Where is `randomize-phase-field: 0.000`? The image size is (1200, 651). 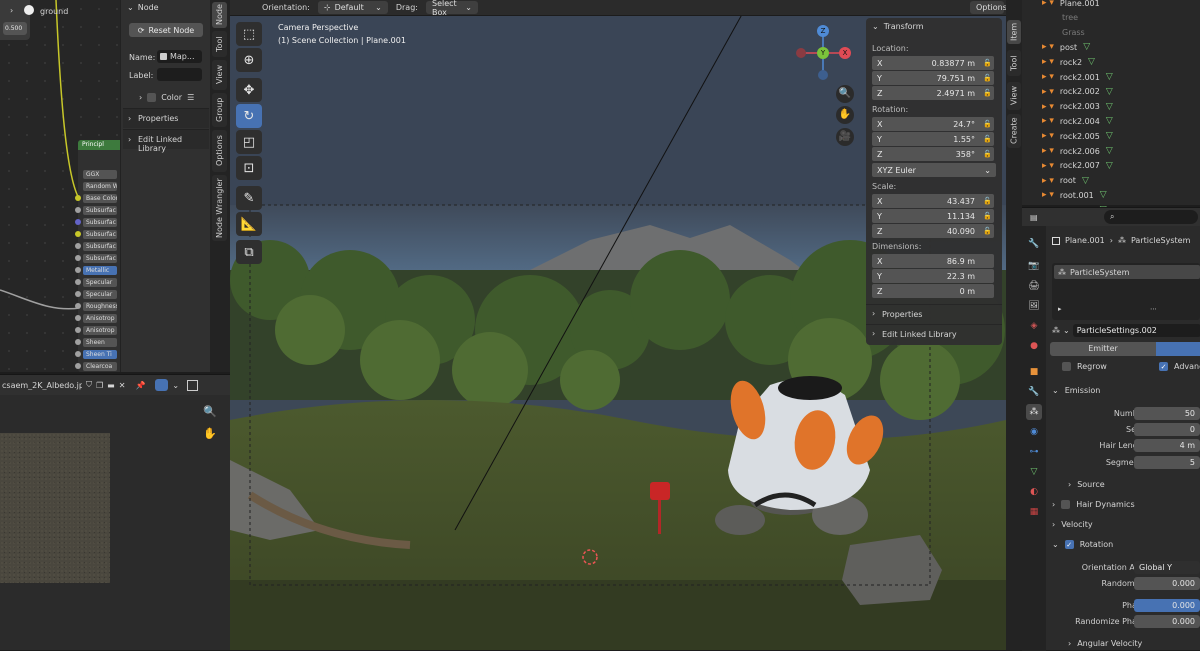 randomize-phase-field: 0.000 is located at coordinates (1167, 621).